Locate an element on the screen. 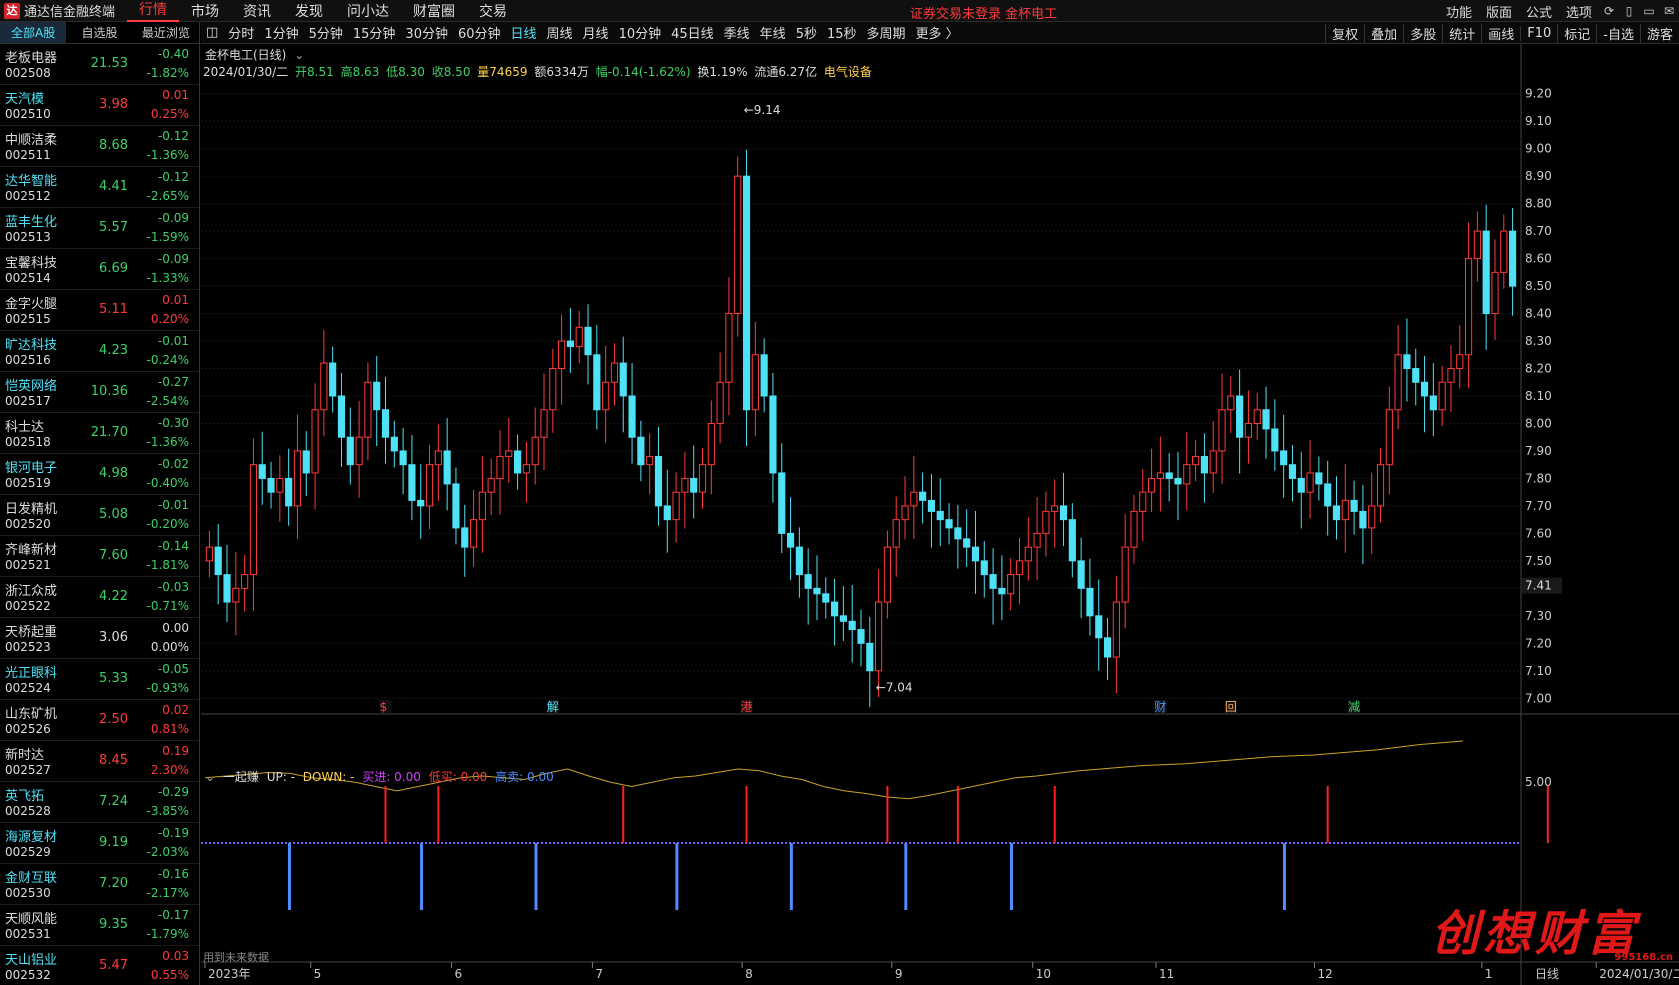 The image size is (1679, 985). right-menu-item-0: 功能 is located at coordinates (1459, 11).